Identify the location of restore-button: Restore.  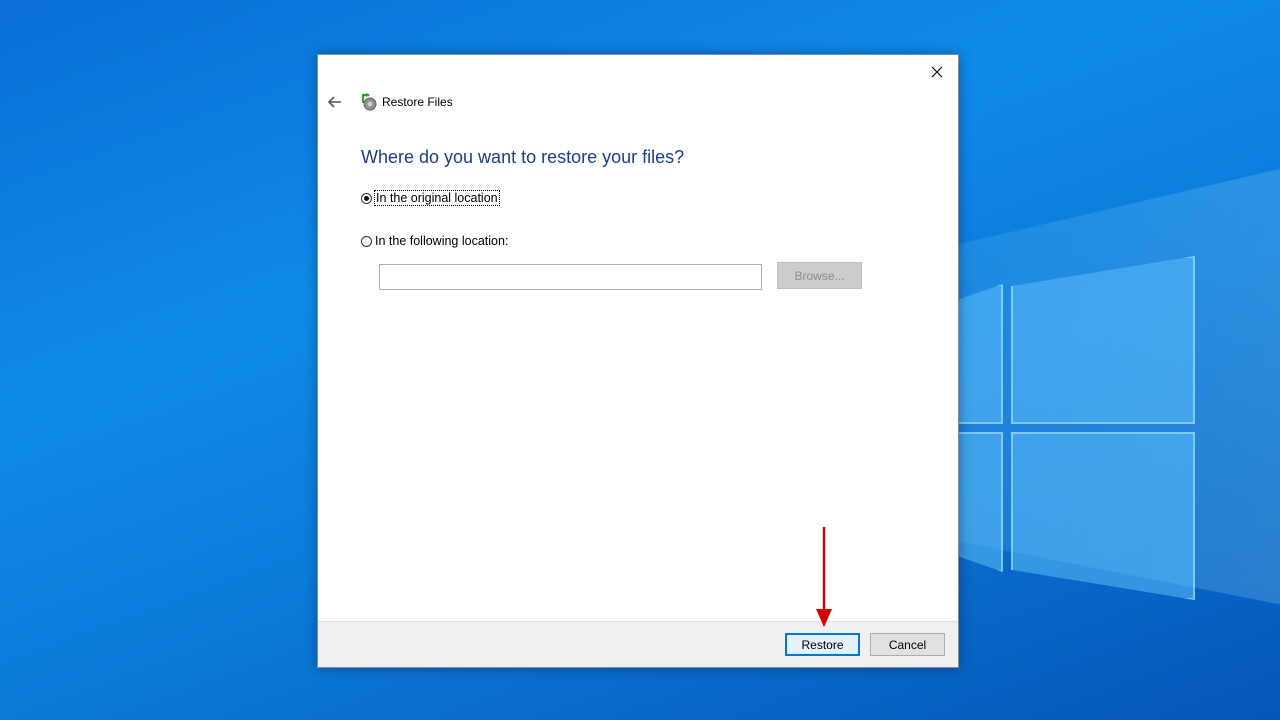
(822, 644).